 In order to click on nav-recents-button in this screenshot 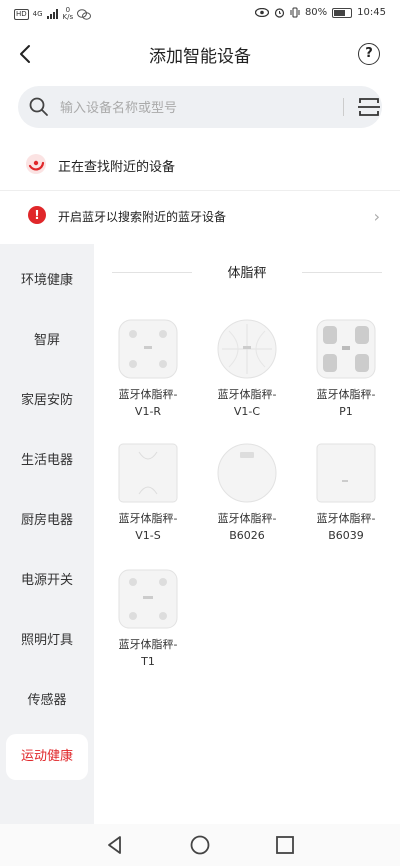, I will do `click(285, 845)`.